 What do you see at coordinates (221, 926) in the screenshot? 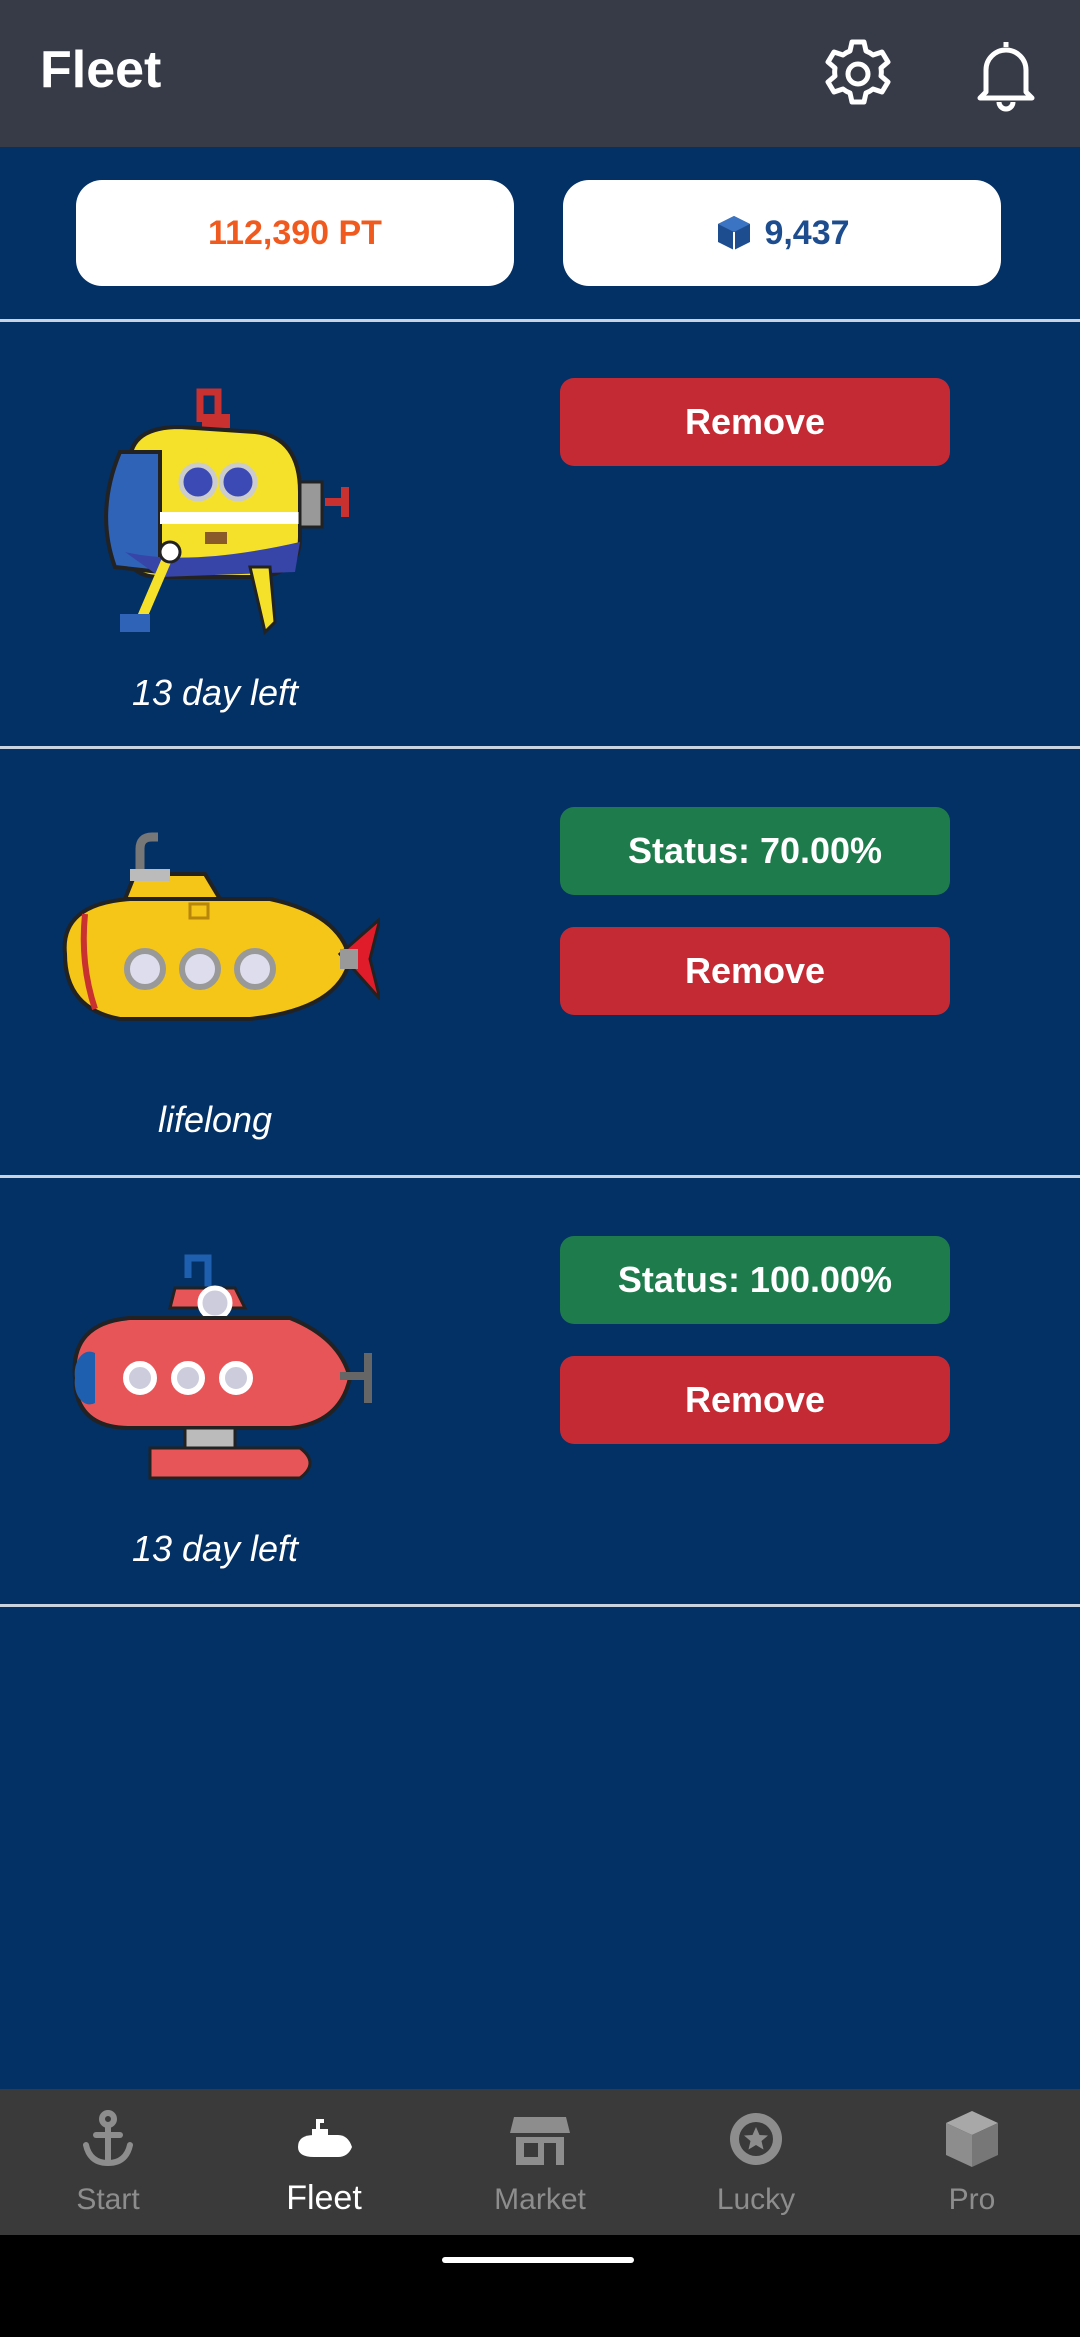
I see `yellow-classic-submarine-image` at bounding box center [221, 926].